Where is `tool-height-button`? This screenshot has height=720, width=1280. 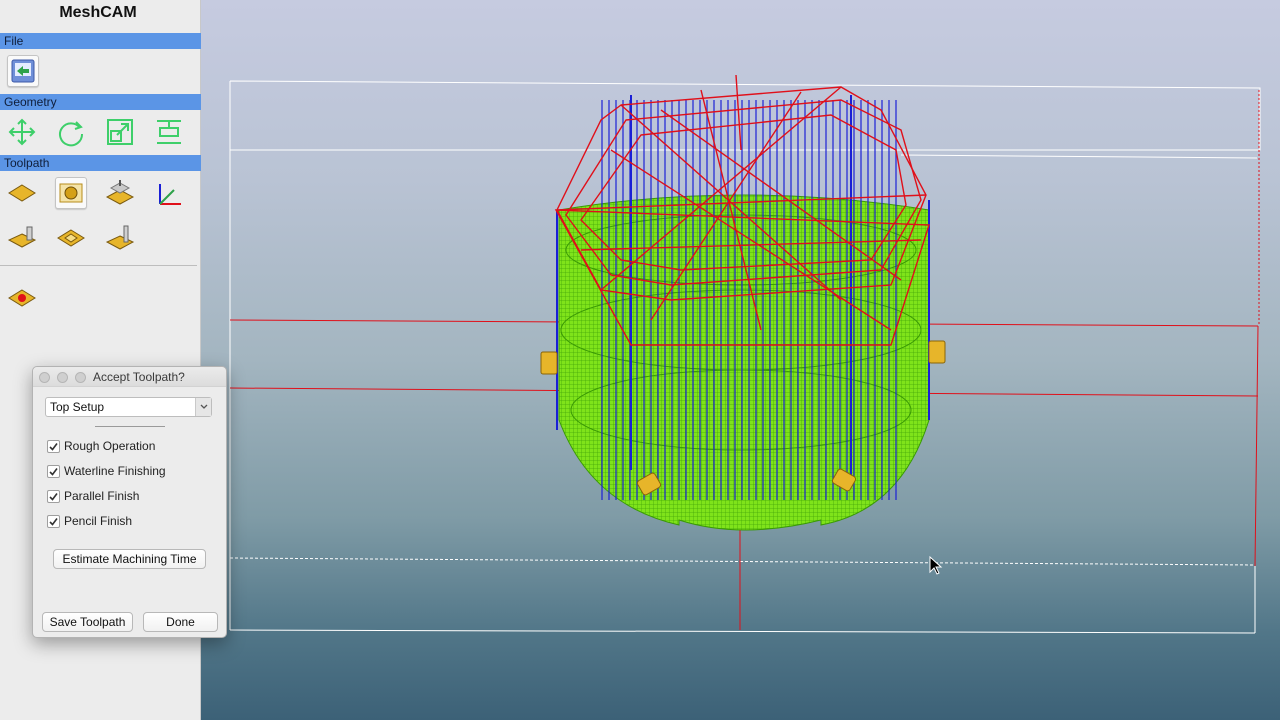 tool-height-button is located at coordinates (120, 238).